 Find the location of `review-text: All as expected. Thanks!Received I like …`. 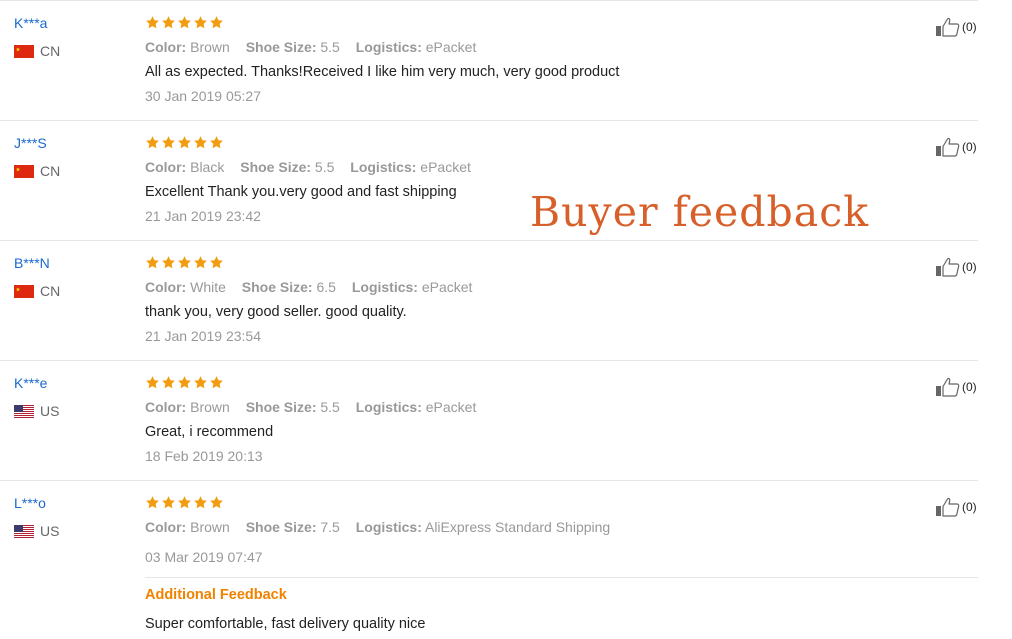

review-text: All as expected. Thanks!Received I like … is located at coordinates (382, 72).